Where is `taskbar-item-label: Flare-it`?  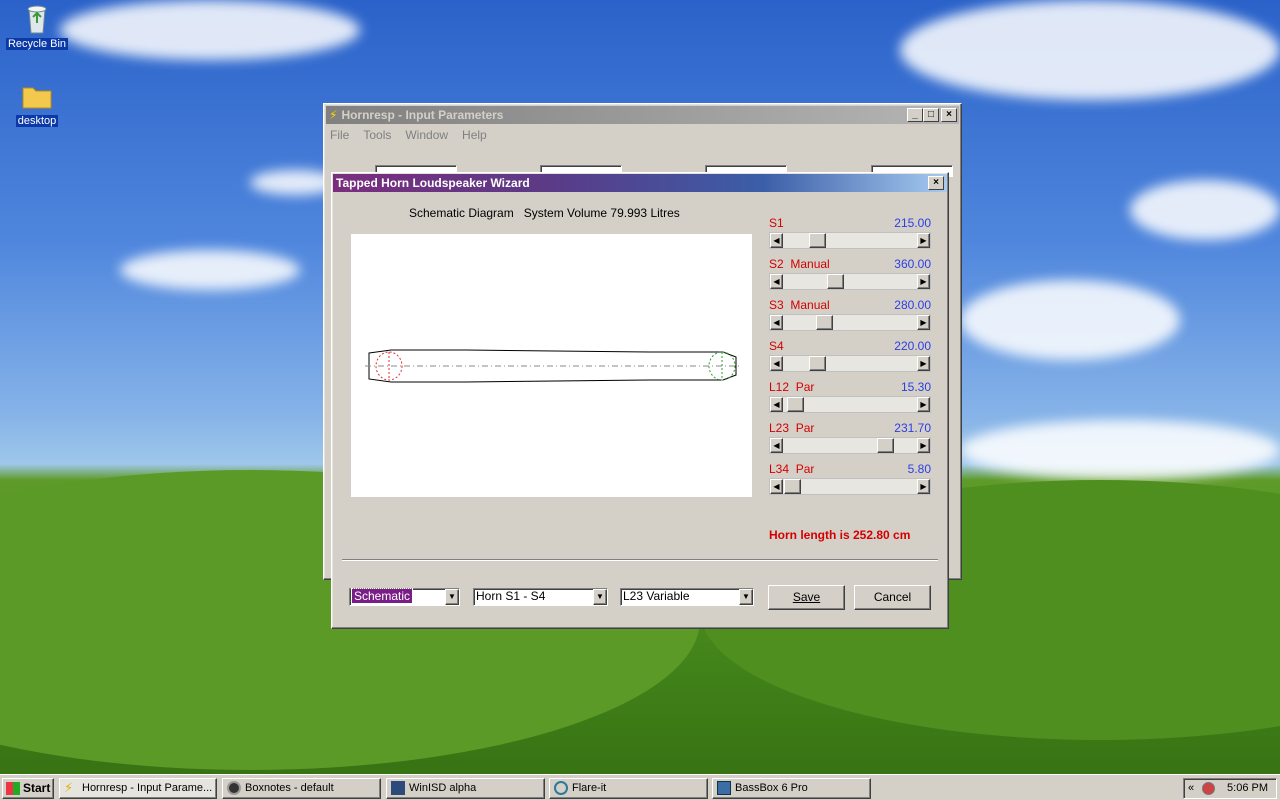
taskbar-item-label: Flare-it is located at coordinates (589, 788).